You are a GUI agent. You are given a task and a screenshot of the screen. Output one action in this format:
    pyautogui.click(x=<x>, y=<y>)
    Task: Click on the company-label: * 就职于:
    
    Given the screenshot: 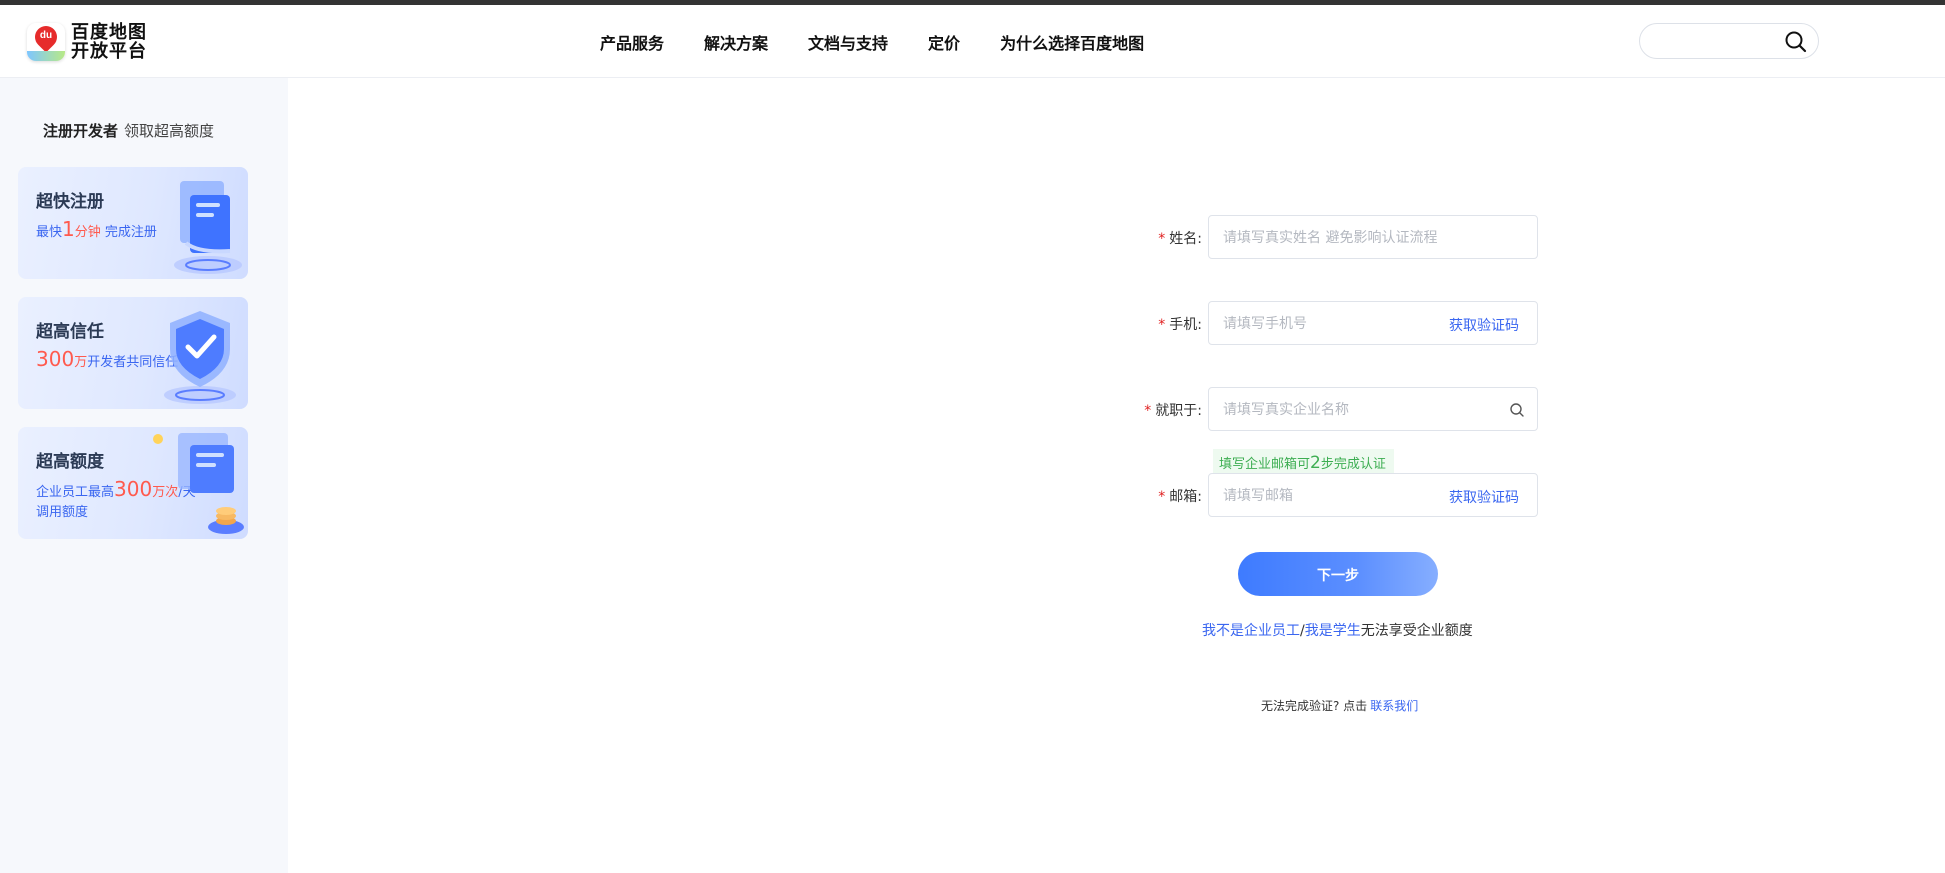 What is the action you would take?
    pyautogui.click(x=1173, y=411)
    